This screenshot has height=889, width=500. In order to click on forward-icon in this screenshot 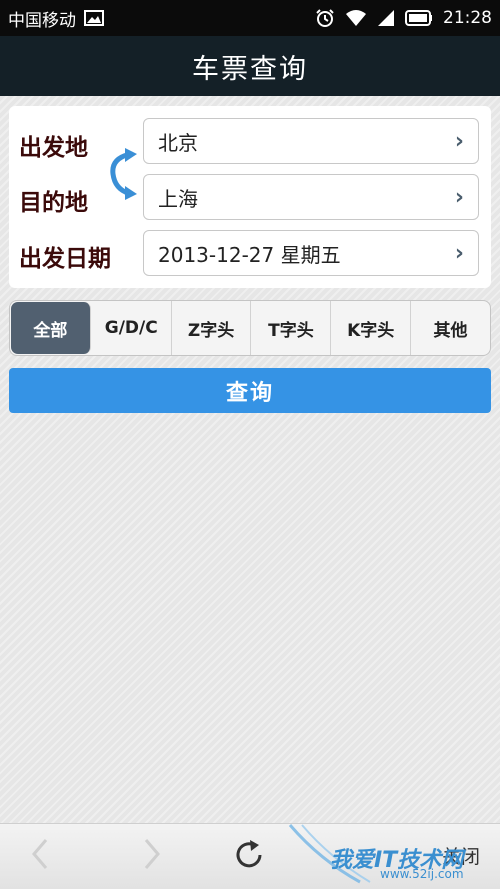, I will do `click(152, 856)`.